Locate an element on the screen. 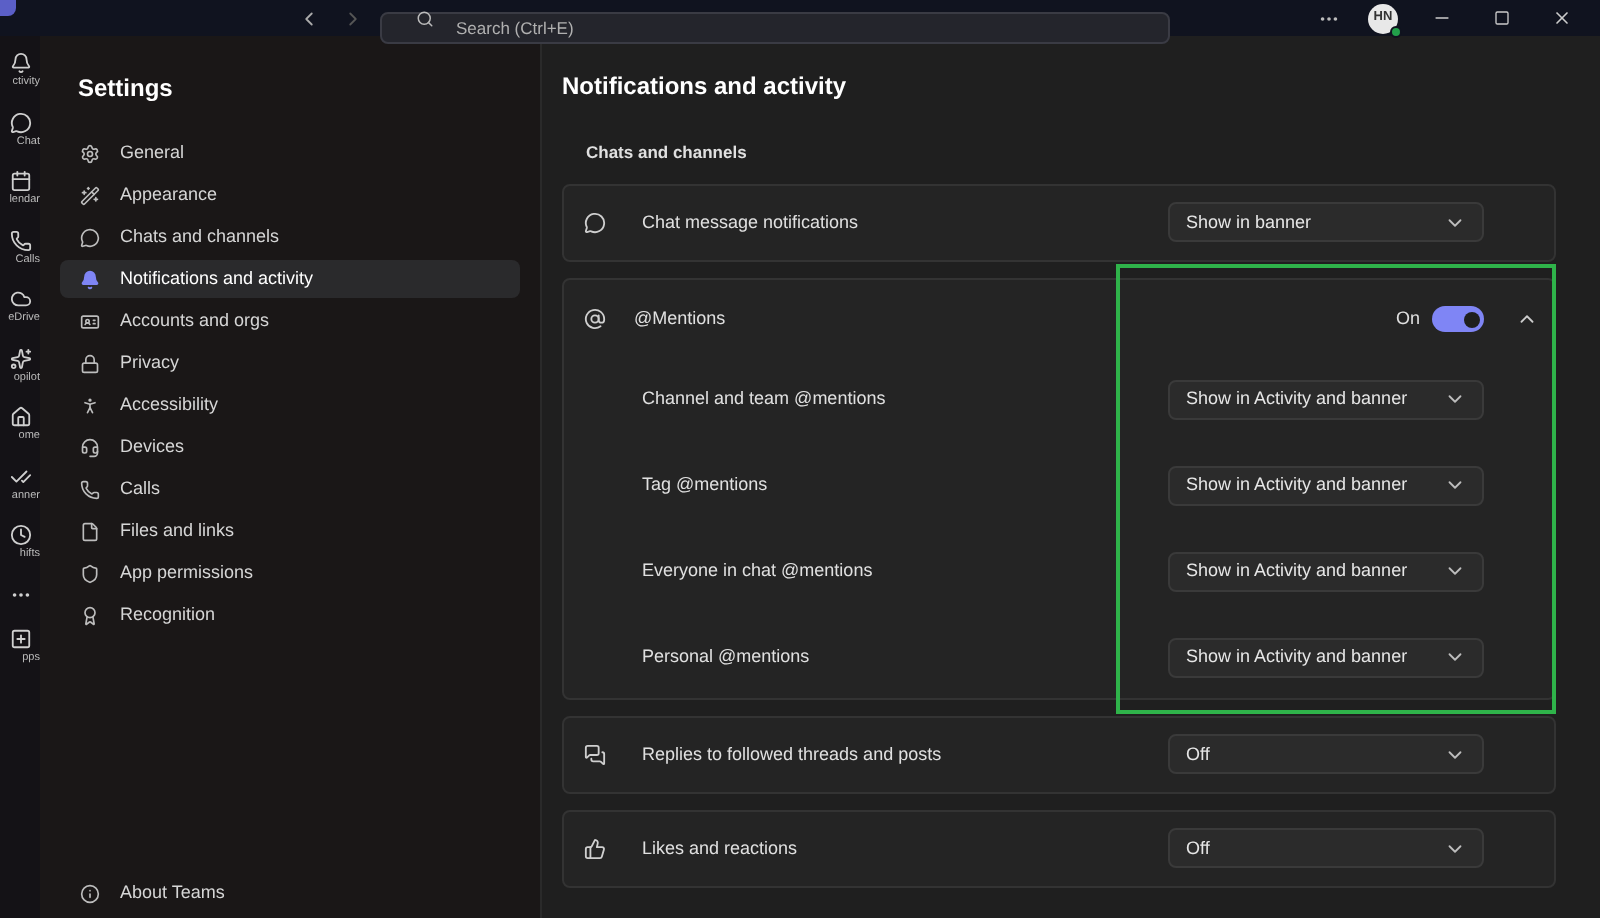 The height and width of the screenshot is (918, 1600). add-apps-icon is located at coordinates (21, 638).